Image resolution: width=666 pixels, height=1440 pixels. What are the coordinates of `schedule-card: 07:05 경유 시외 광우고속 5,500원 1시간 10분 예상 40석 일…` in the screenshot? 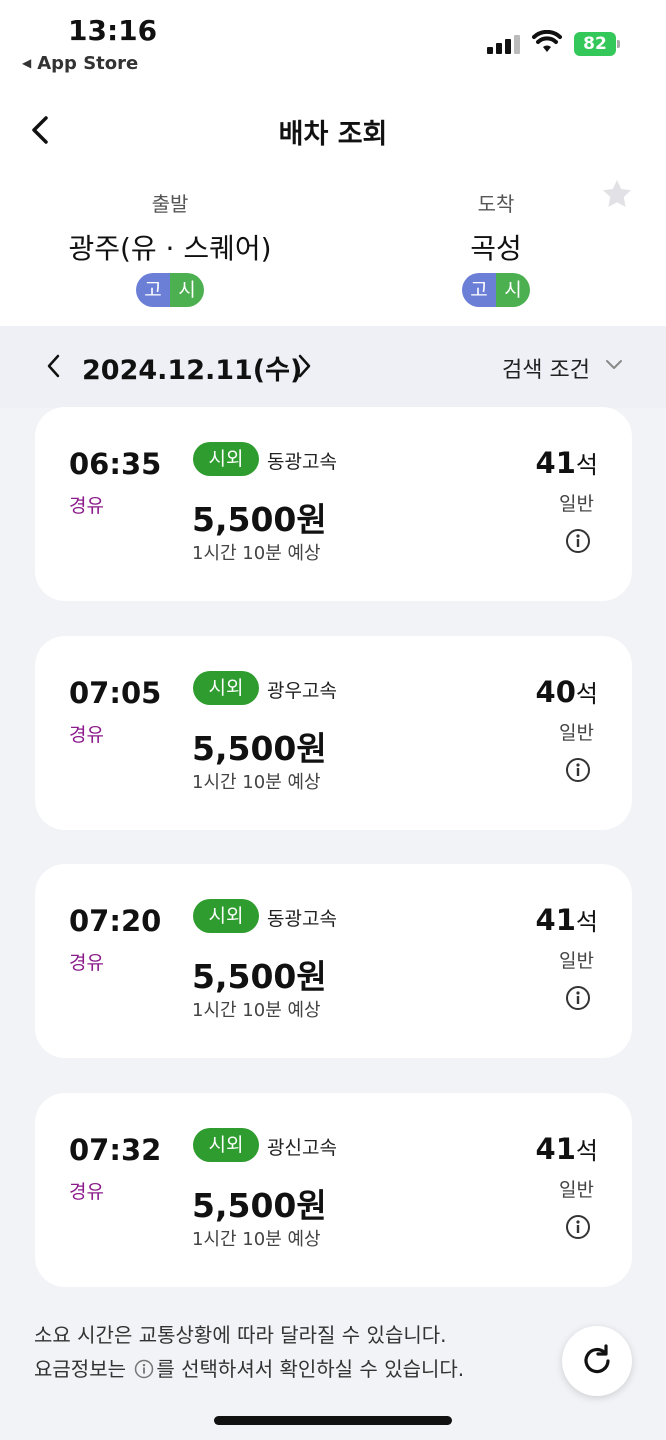 It's located at (333, 733).